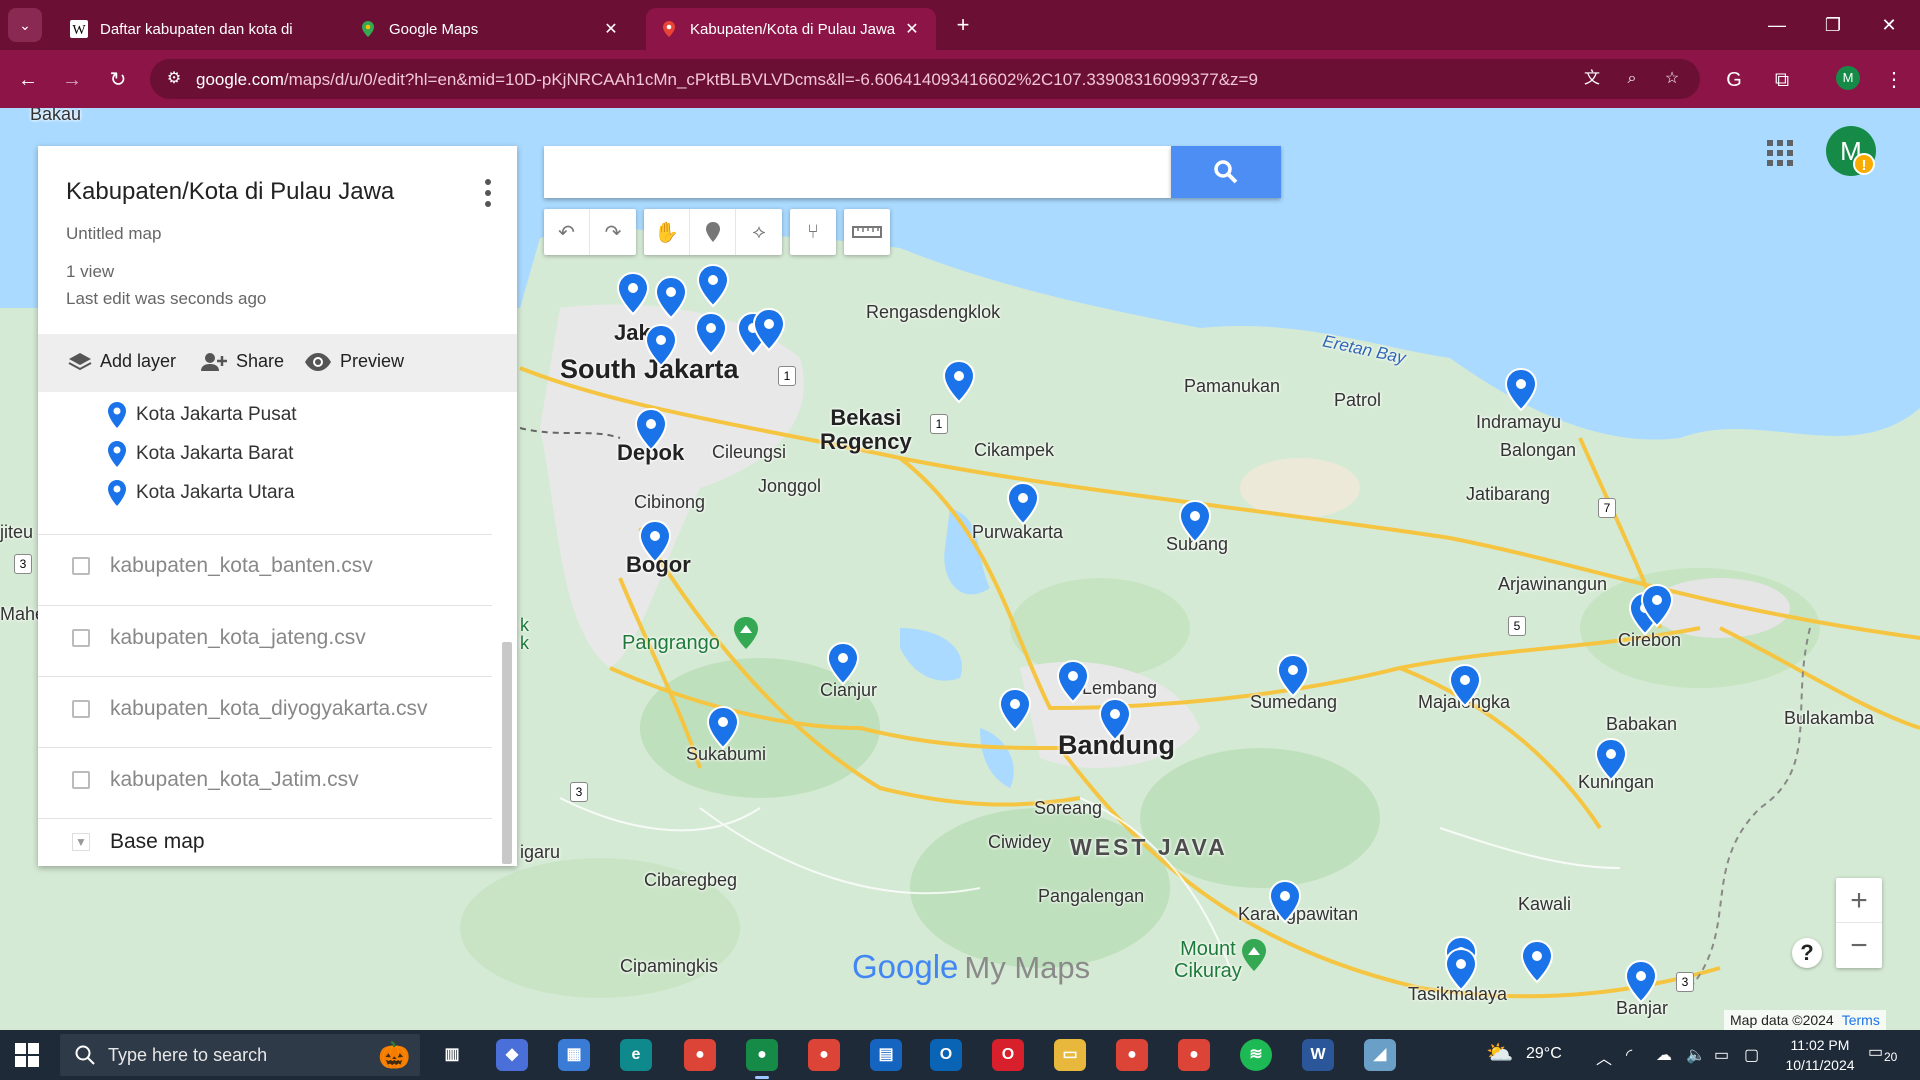  What do you see at coordinates (354, 361) in the screenshot?
I see `preview-button: Preview` at bounding box center [354, 361].